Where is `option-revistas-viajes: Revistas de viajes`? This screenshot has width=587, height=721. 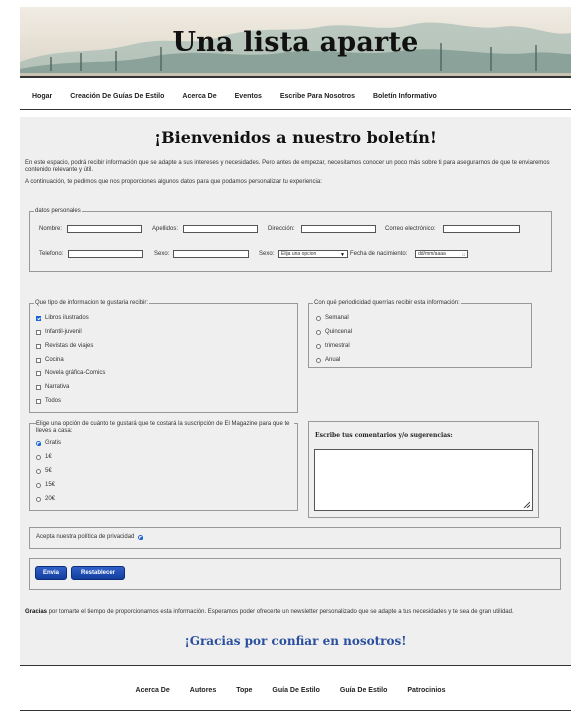 option-revistas-viajes: Revistas de viajes is located at coordinates (64, 346).